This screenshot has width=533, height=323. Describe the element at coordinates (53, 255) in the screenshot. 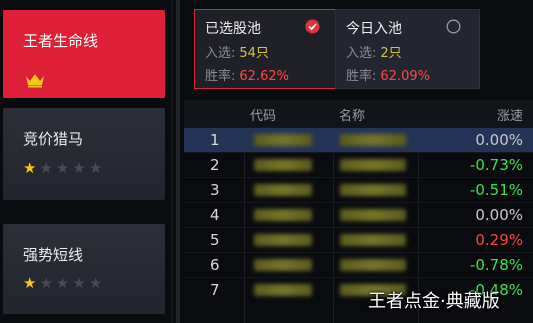

I see `strategy-title: 强势短线` at that location.